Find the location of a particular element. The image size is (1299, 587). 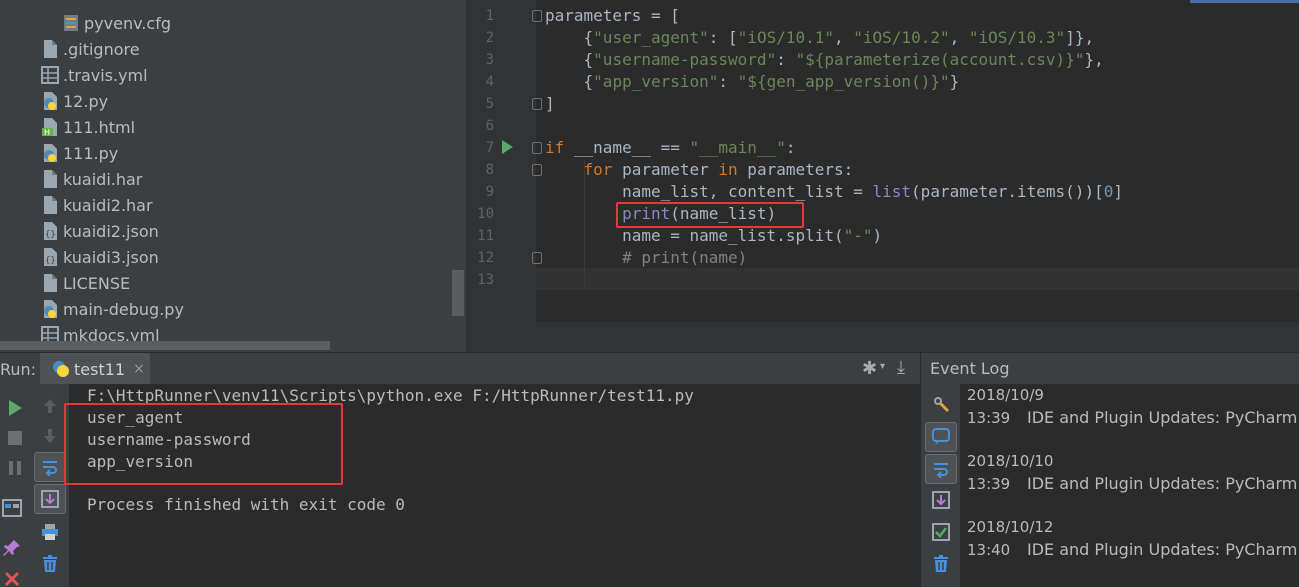

tree-item-label: .travis.yml is located at coordinates (105, 75).